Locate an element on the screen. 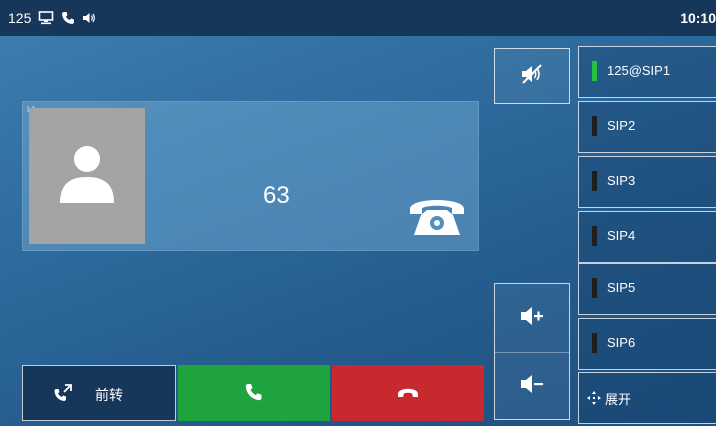 The height and width of the screenshot is (426, 716). line-key-4: SIP4 is located at coordinates (647, 237).